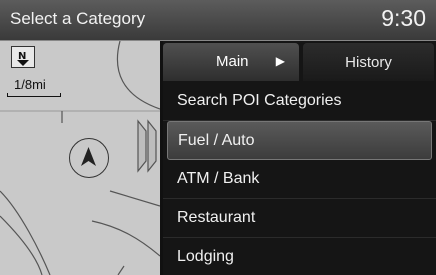 The image size is (436, 275). Describe the element at coordinates (23, 57) in the screenshot. I see `north-up-icon: N` at that location.